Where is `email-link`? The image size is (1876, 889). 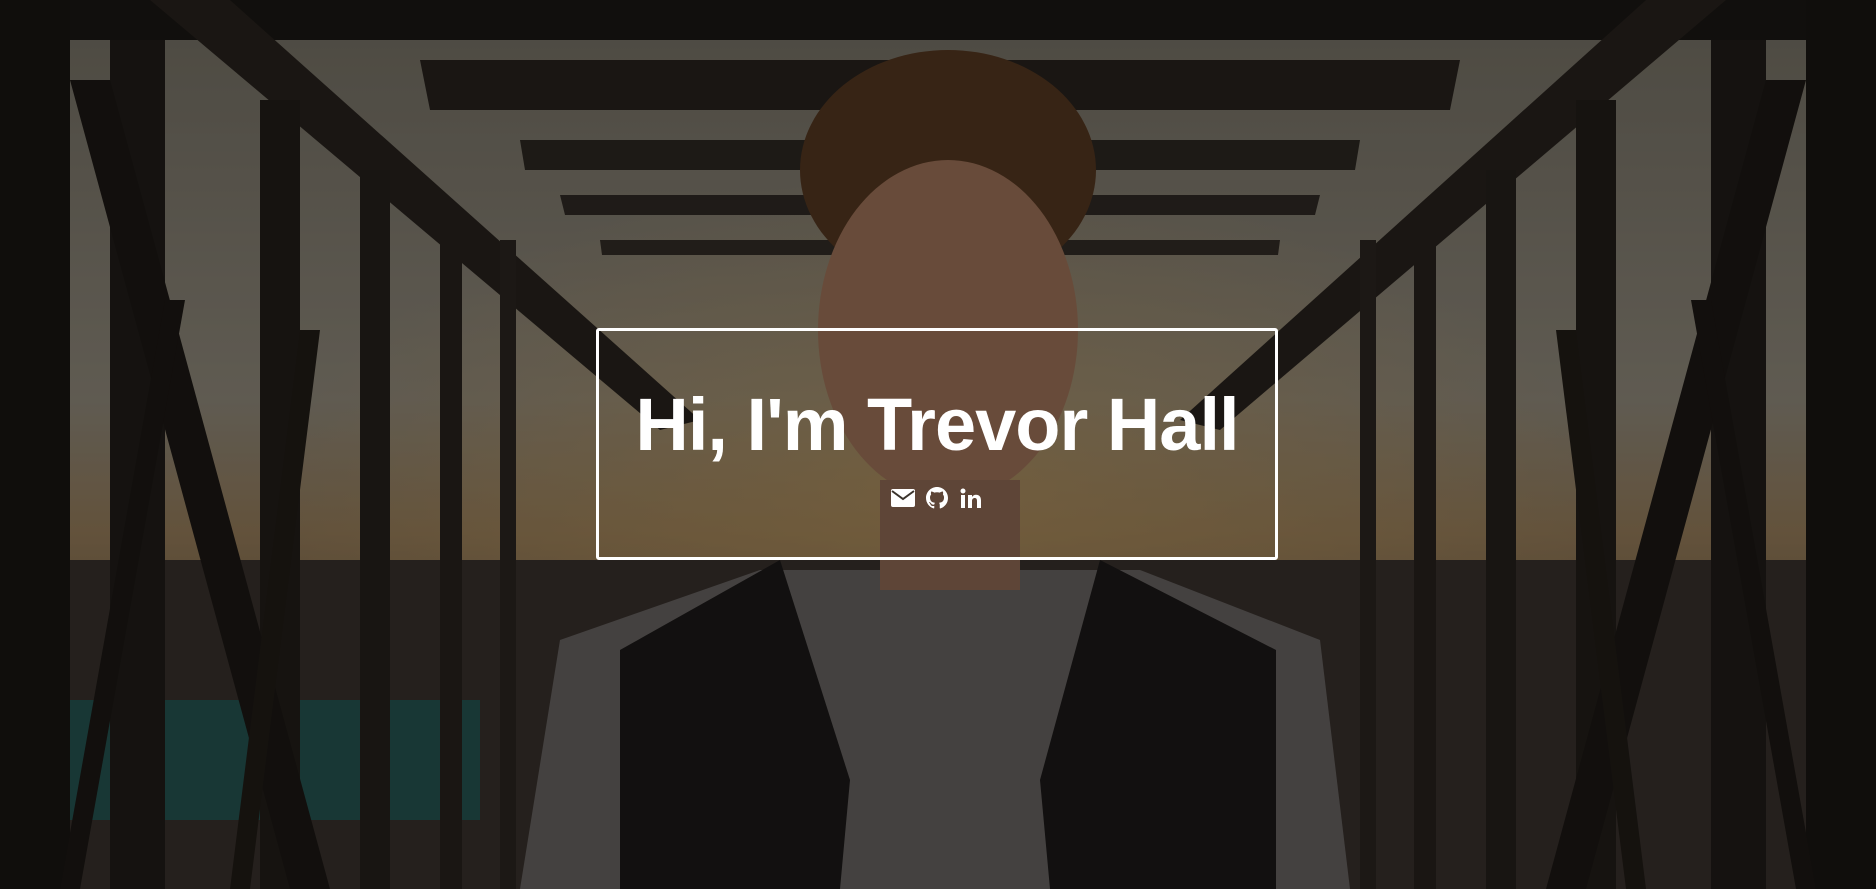
email-link is located at coordinates (903, 498).